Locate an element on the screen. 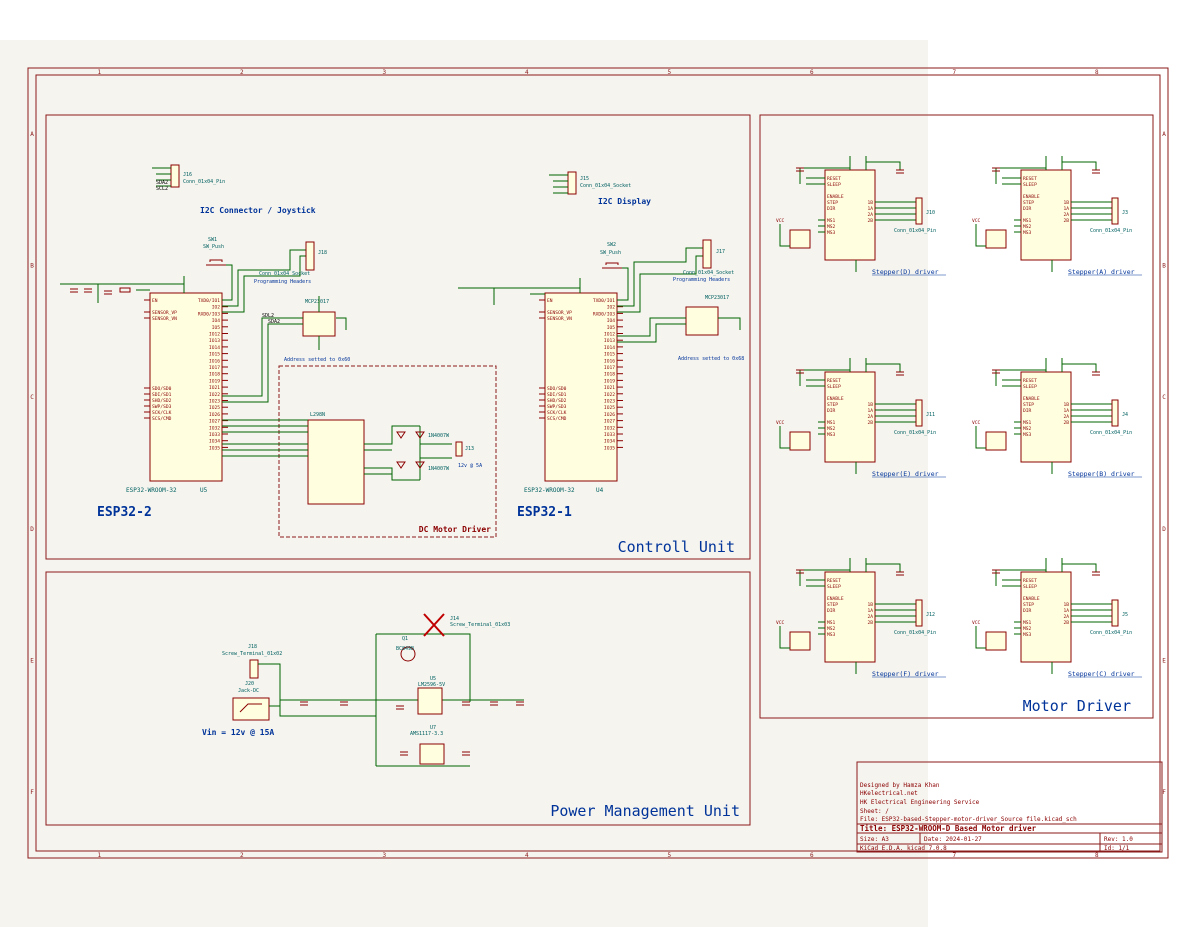 This screenshot has height=927, width=1200. esp-pin-label: IO32 is located at coordinates (214, 428).